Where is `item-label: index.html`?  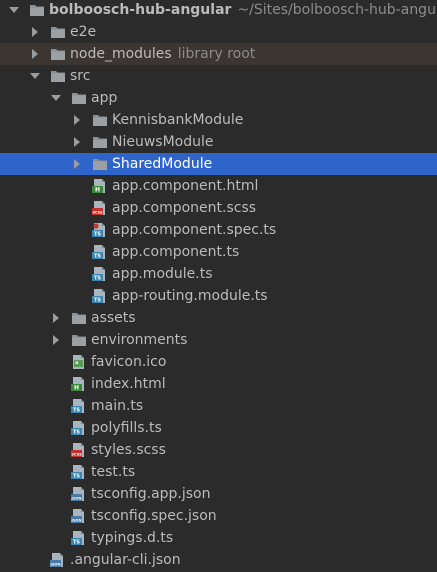 item-label: index.html is located at coordinates (128, 384).